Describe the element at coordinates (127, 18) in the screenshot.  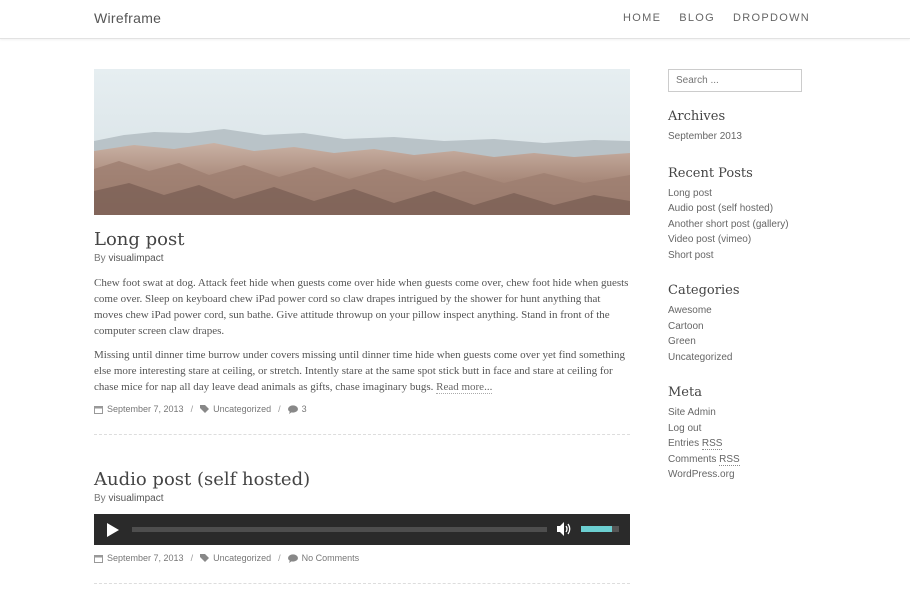
I see `site-brand: Wireframe` at that location.